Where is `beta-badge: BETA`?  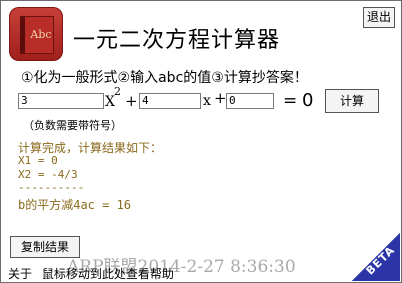 beta-badge: BETA is located at coordinates (376, 257).